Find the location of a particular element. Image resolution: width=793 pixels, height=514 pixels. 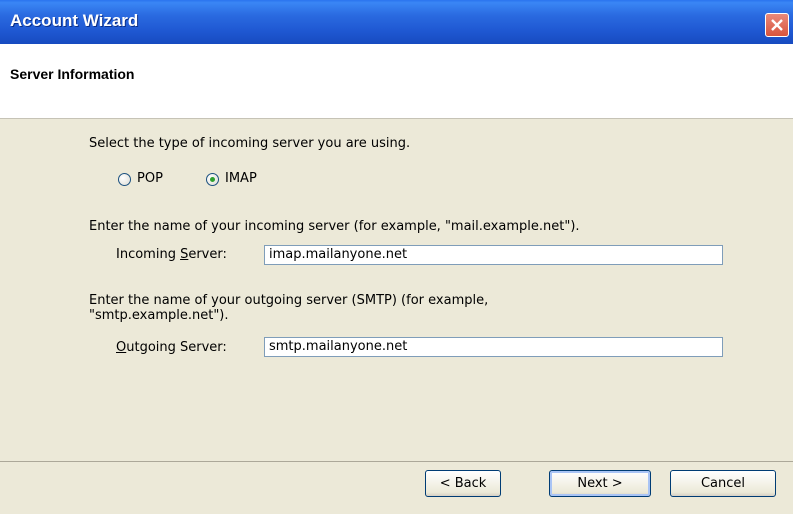

imap-radio-selected-dot is located at coordinates (212, 179).